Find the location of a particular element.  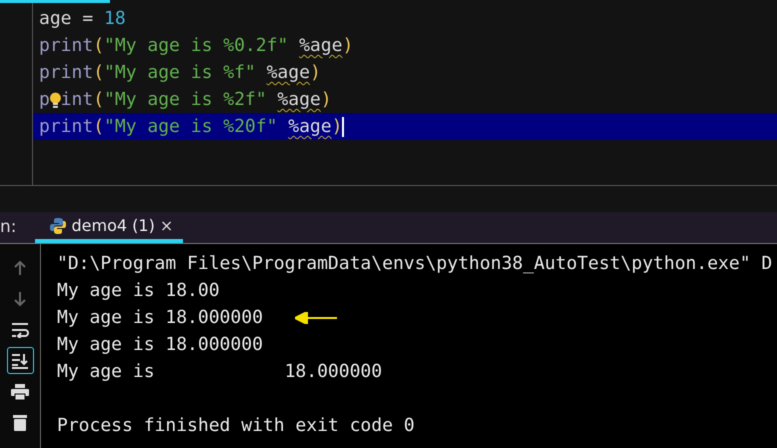

up-arrow-icon is located at coordinates (20, 268).